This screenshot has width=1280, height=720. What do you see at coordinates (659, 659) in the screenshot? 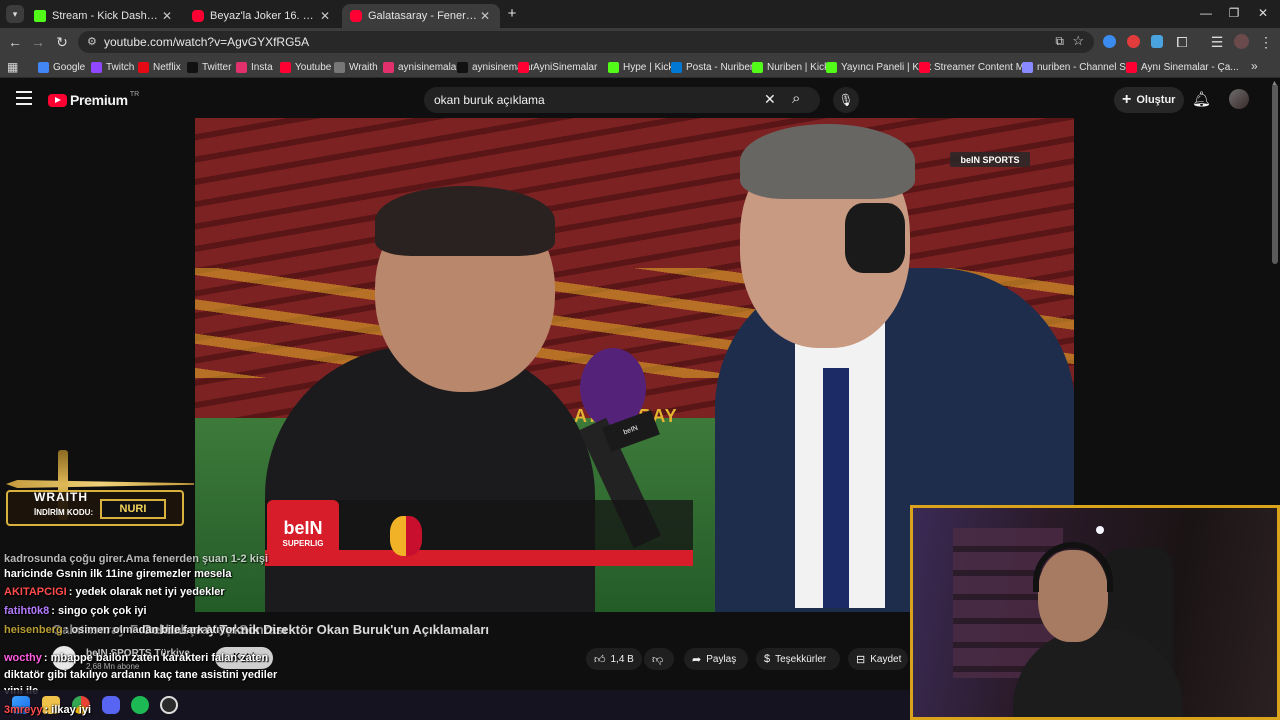
I see `dislike-button: 👎︎` at bounding box center [659, 659].